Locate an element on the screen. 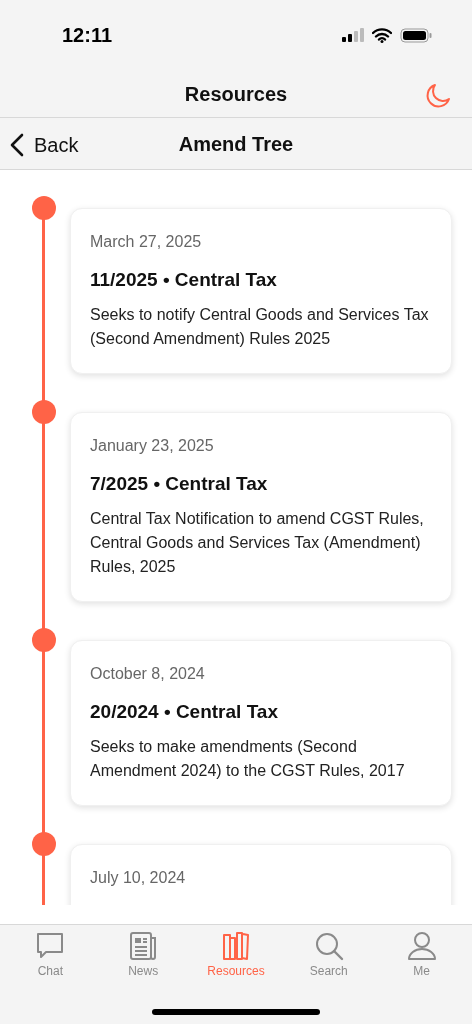 The height and width of the screenshot is (1024, 472). tab-bar-item: News is located at coordinates (143, 955).